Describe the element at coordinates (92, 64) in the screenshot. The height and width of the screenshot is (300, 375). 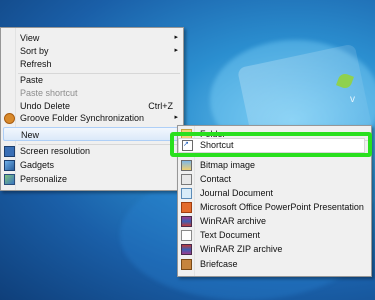
I see `menu-item-refresh: Refresh` at that location.